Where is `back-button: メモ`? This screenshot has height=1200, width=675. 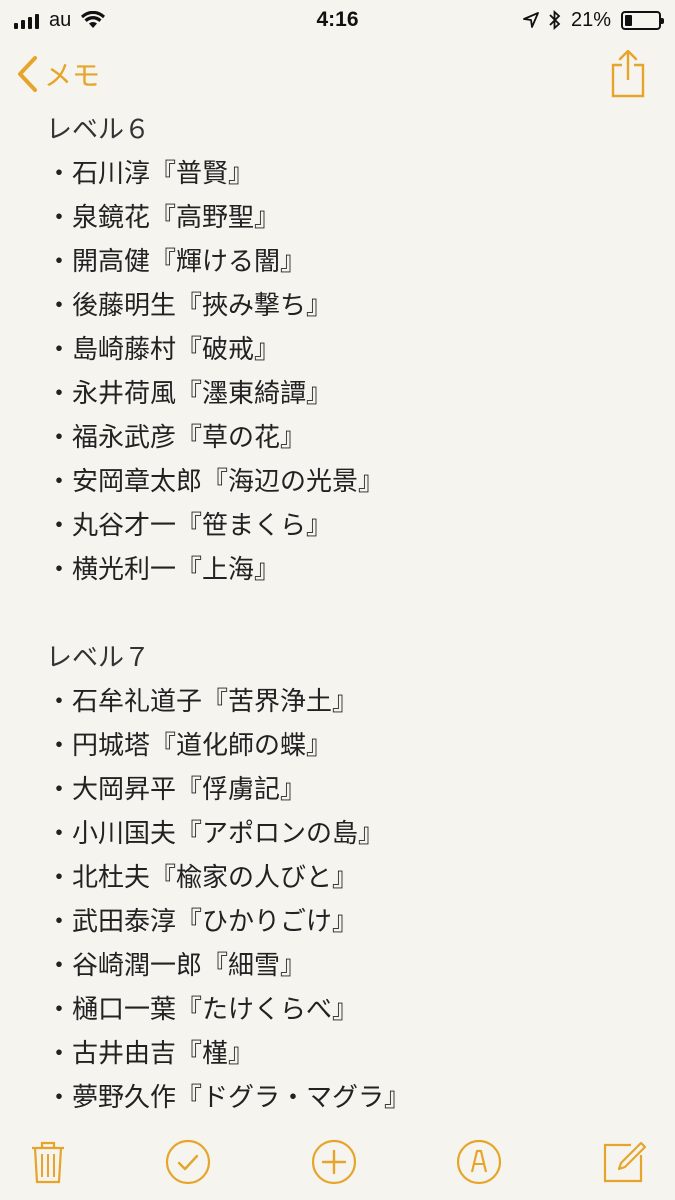
back-button: メモ is located at coordinates (58, 74).